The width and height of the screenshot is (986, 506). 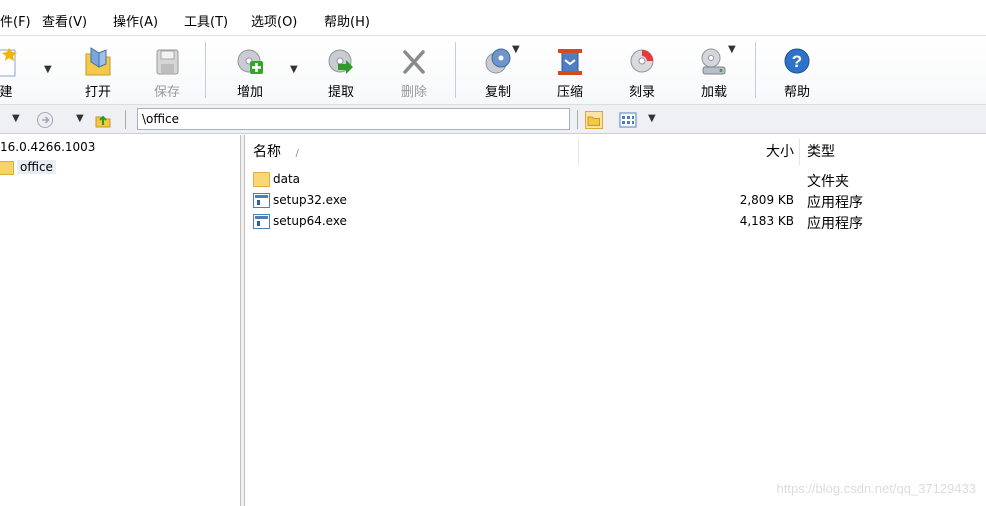 I want to click on menu-view: 查看(V), so click(x=64, y=20).